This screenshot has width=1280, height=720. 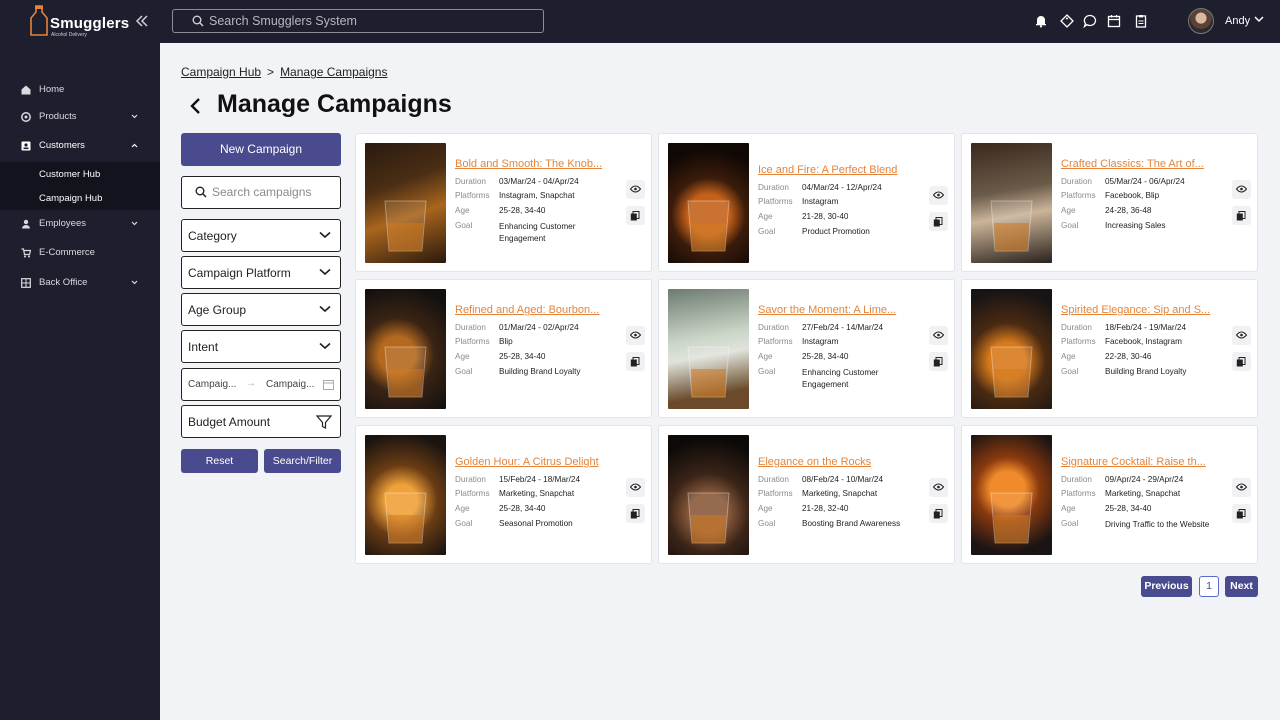 What do you see at coordinates (1106, 210) in the screenshot?
I see `age-row: Age 24-28, 36-48` at bounding box center [1106, 210].